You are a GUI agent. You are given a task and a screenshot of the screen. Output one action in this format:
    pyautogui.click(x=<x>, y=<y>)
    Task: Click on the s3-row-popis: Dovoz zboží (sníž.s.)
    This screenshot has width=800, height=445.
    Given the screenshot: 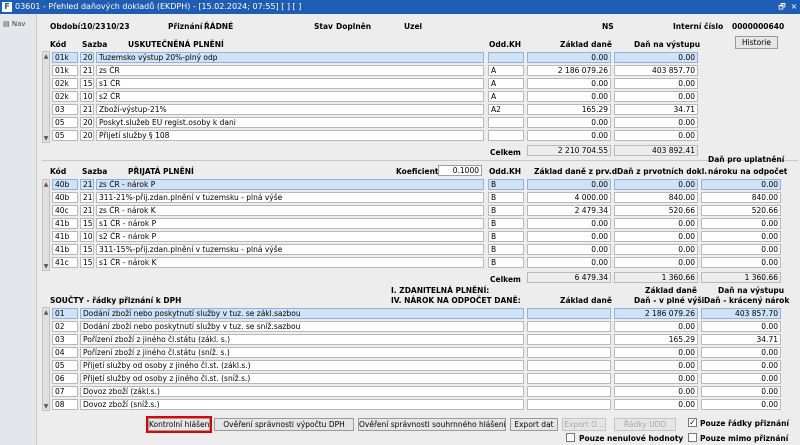 What is the action you would take?
    pyautogui.click(x=302, y=404)
    